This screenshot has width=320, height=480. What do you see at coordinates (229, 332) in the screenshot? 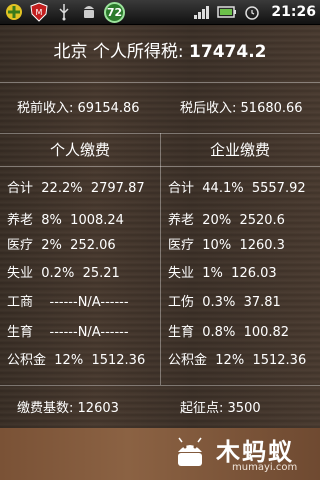
I see `table-row: 生育 0.8% 100.82` at bounding box center [229, 332].